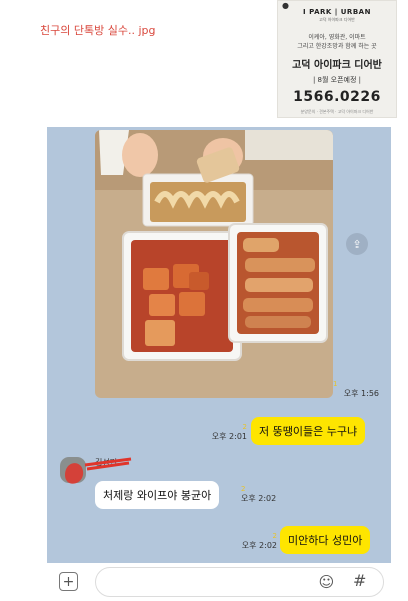 This screenshot has width=408, height=601. What do you see at coordinates (326, 582) in the screenshot?
I see `emoji-icon: ☺` at bounding box center [326, 582].